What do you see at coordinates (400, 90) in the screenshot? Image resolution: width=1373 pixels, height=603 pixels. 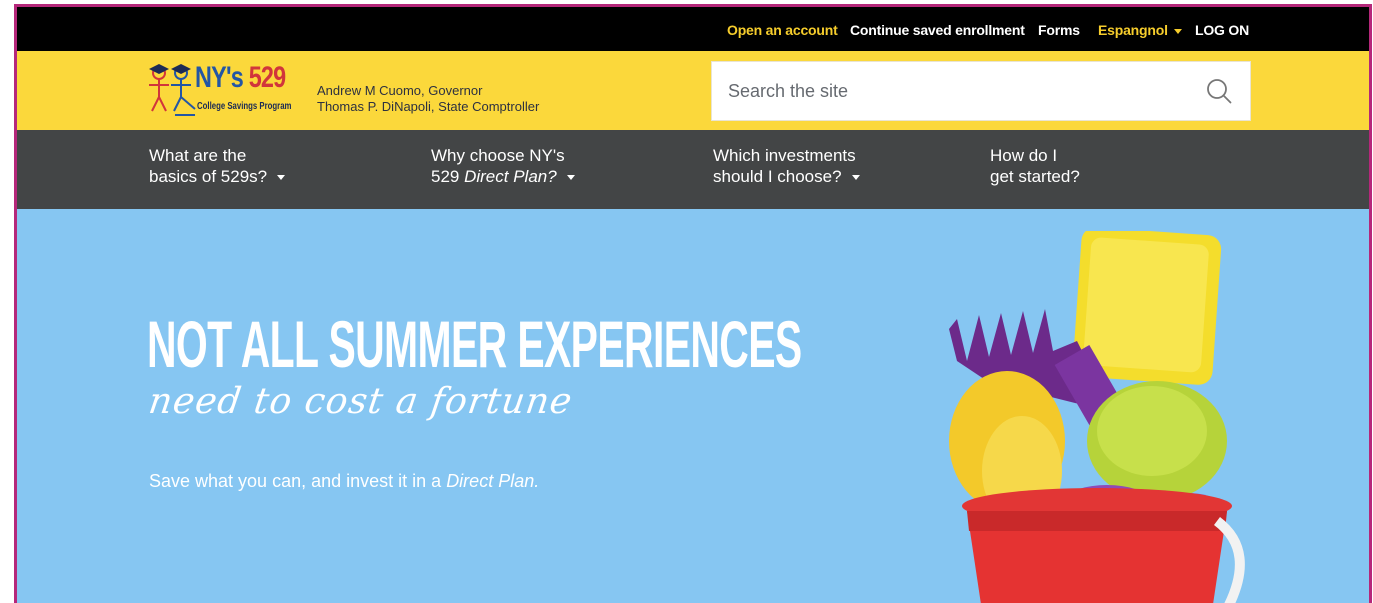 I see `governor-text: Andrew M Cuomo, Governor` at bounding box center [400, 90].